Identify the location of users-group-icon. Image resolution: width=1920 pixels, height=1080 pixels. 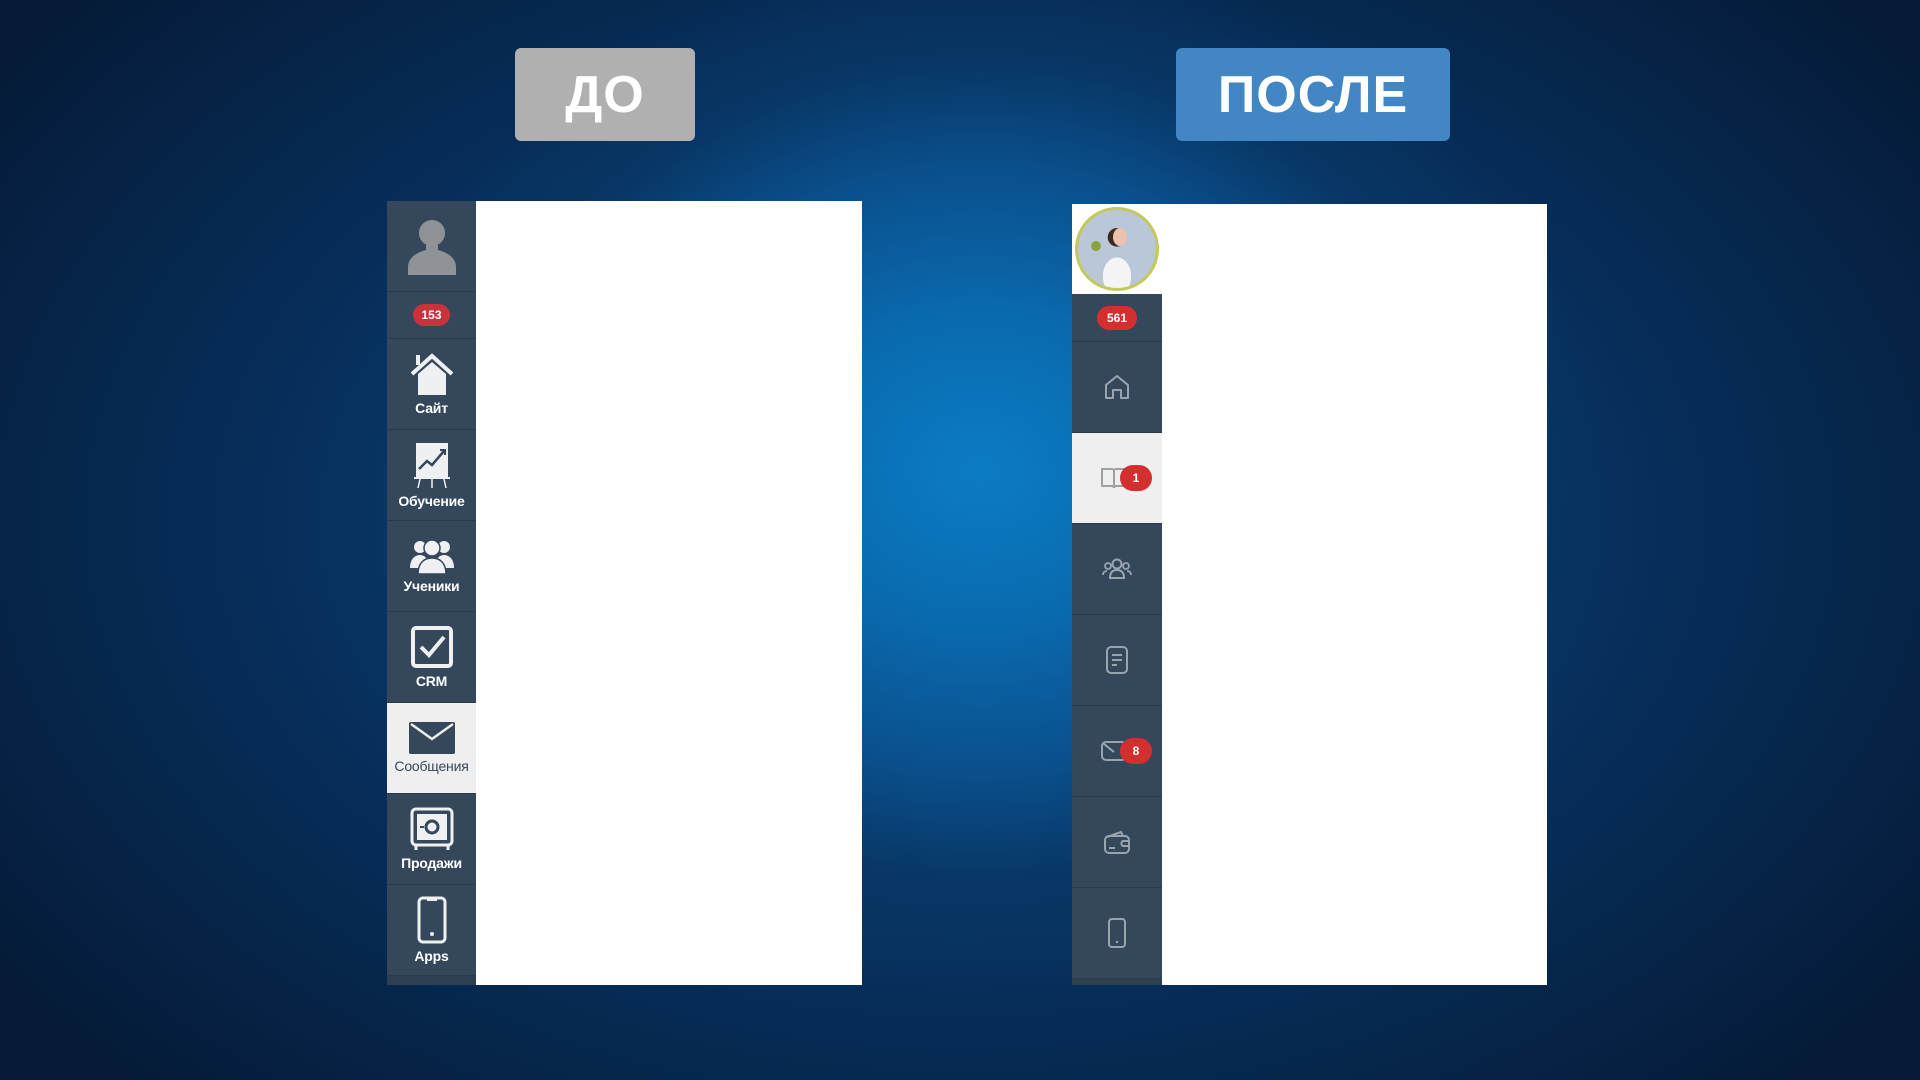
(431, 556).